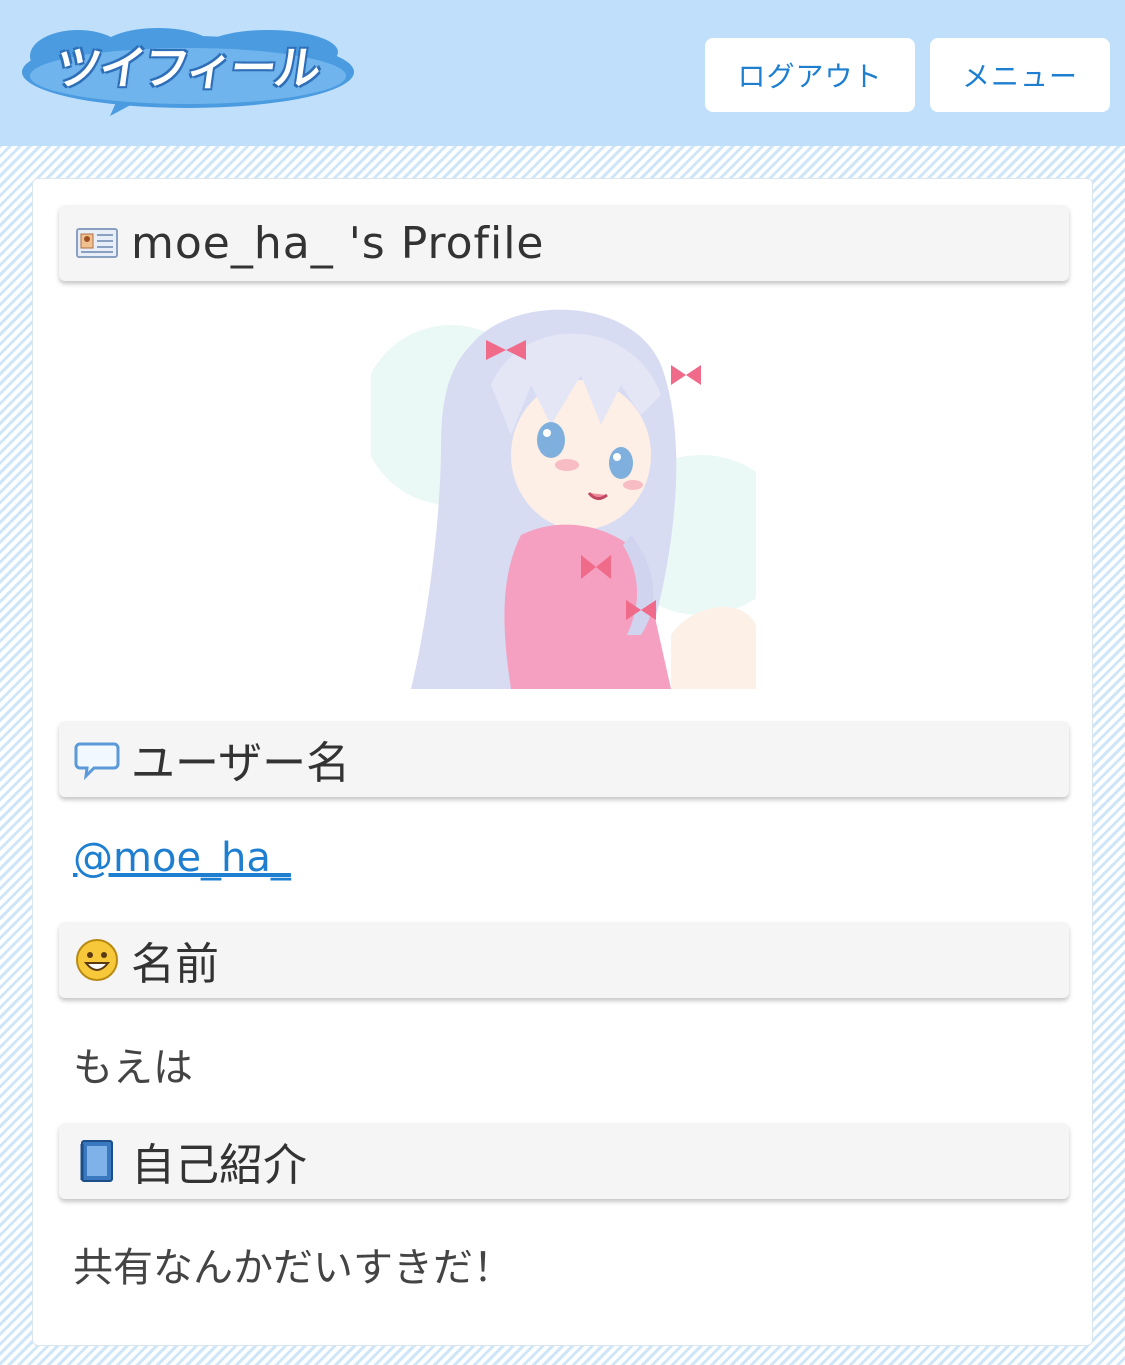  What do you see at coordinates (562, 73) in the screenshot?
I see `header-bar: ツイフィール ログアウト メニュー` at bounding box center [562, 73].